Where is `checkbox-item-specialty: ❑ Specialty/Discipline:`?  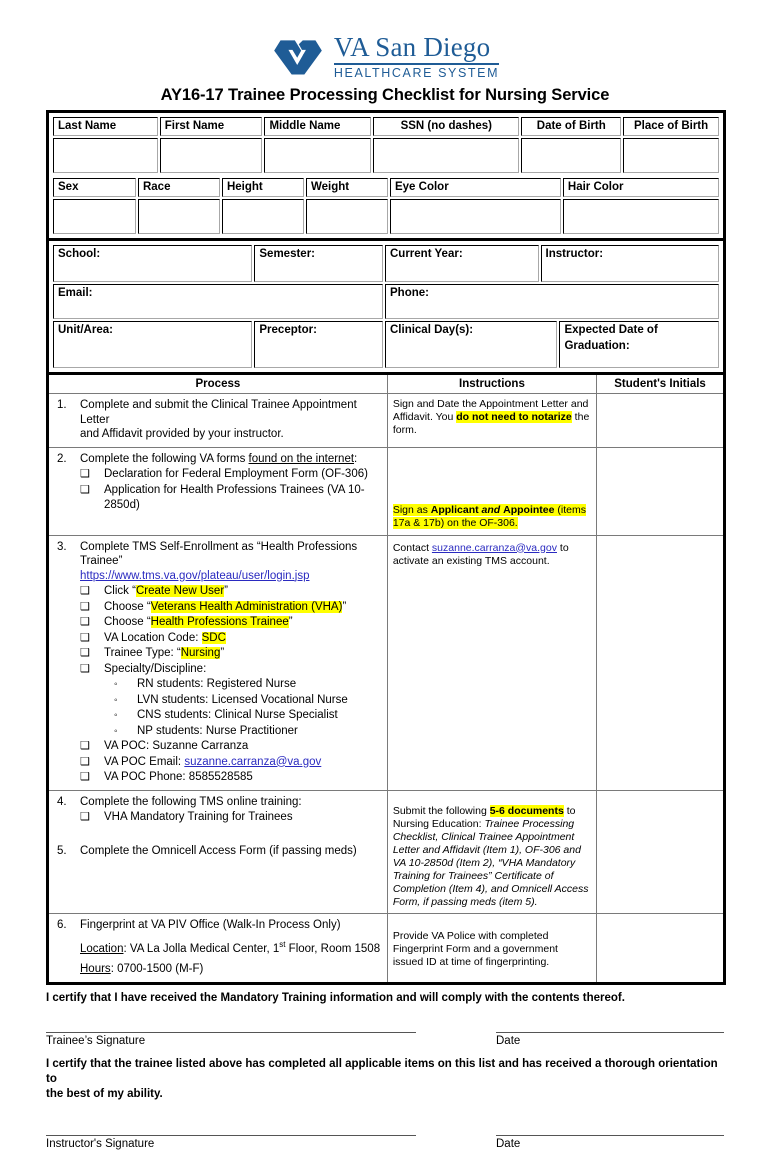
checkbox-item-specialty: ❑ Specialty/Discipline: is located at coordinates (231, 670).